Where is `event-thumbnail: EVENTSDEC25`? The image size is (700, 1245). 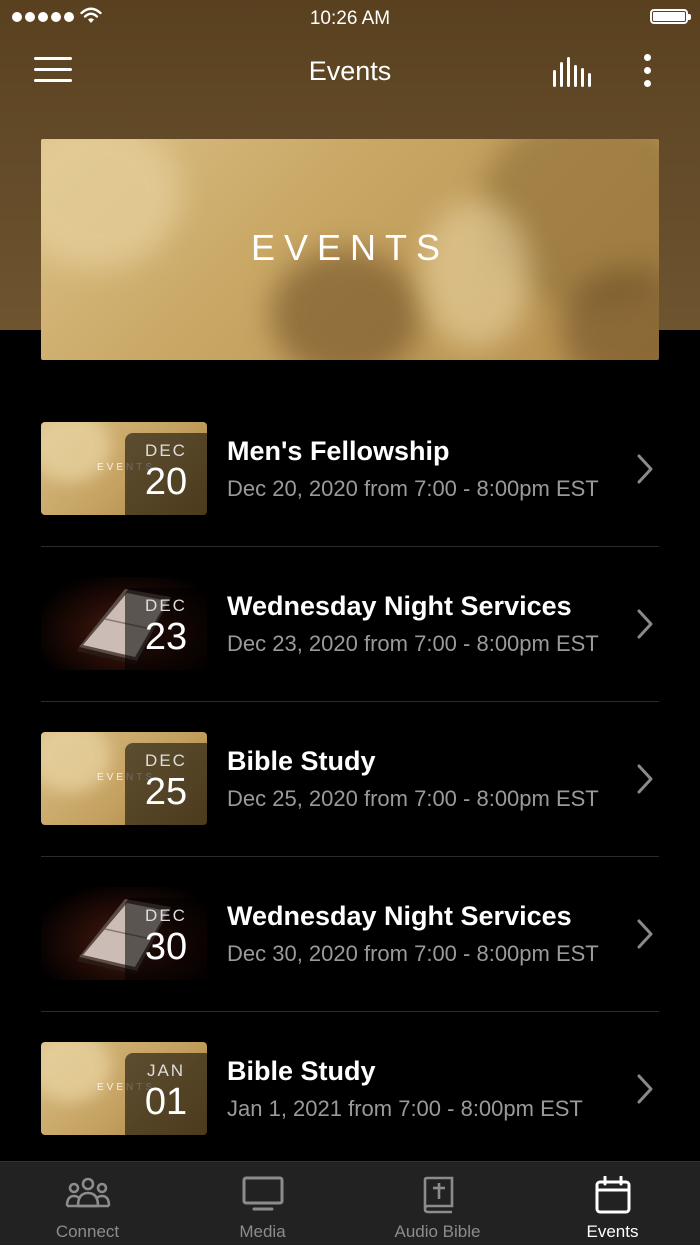
event-thumbnail: EVENTSDEC25 is located at coordinates (124, 778).